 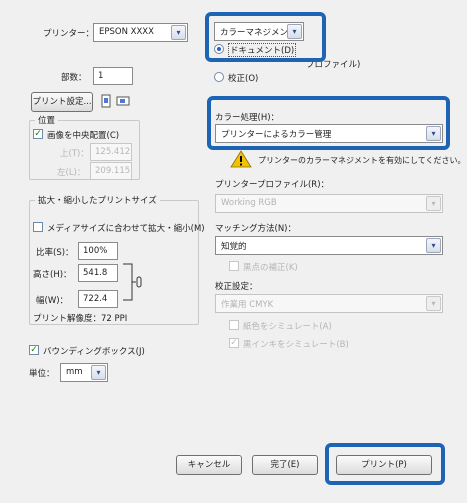 I want to click on proof-setup-label: 校正設定：, so click(x=236, y=287).